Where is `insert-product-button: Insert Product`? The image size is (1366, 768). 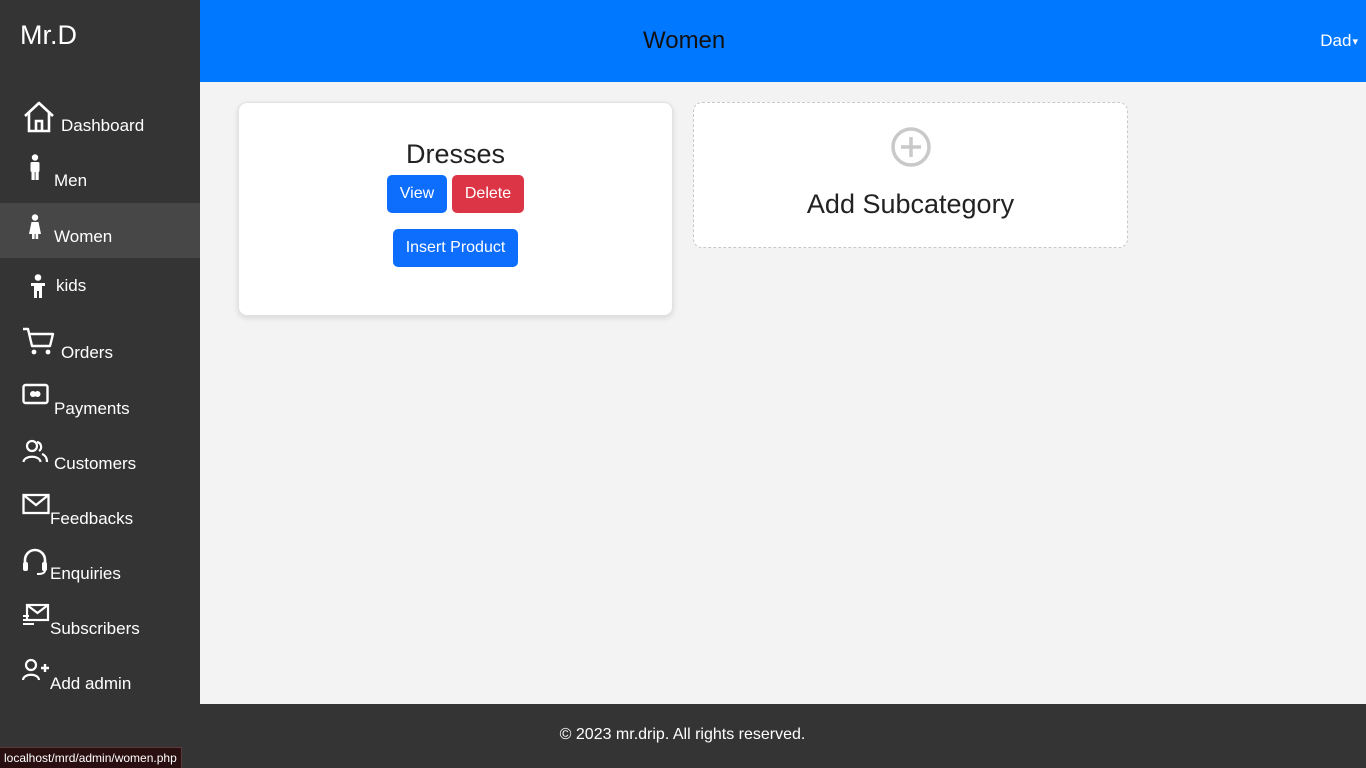
insert-product-button: Insert Product is located at coordinates (455, 248).